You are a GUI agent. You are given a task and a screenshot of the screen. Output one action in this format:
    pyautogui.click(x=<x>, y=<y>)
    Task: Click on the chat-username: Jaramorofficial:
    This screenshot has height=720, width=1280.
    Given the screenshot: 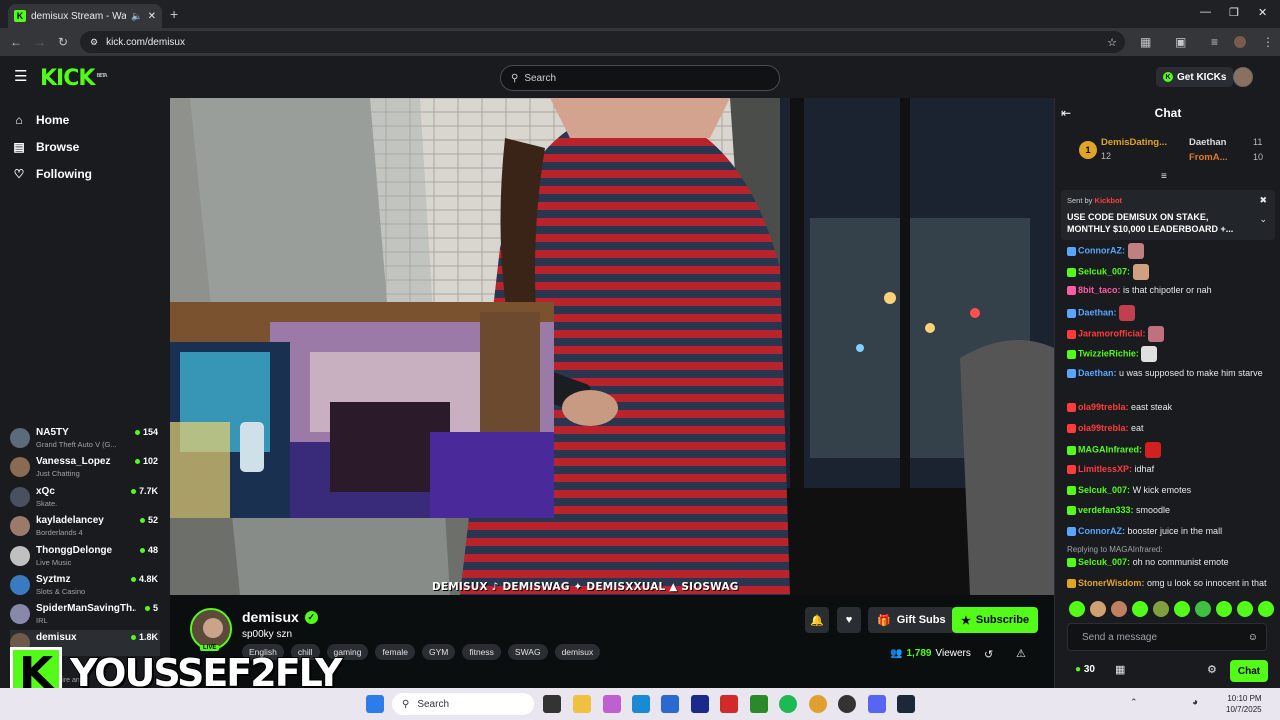 What is the action you would take?
    pyautogui.click(x=1112, y=333)
    